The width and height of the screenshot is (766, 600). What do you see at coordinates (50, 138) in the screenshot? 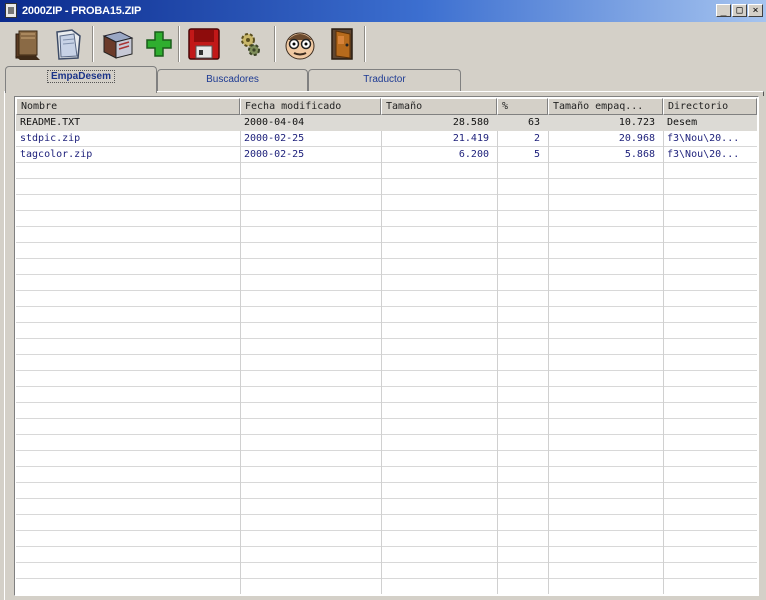
I see `cell-nombre: stdpic.zip` at bounding box center [50, 138].